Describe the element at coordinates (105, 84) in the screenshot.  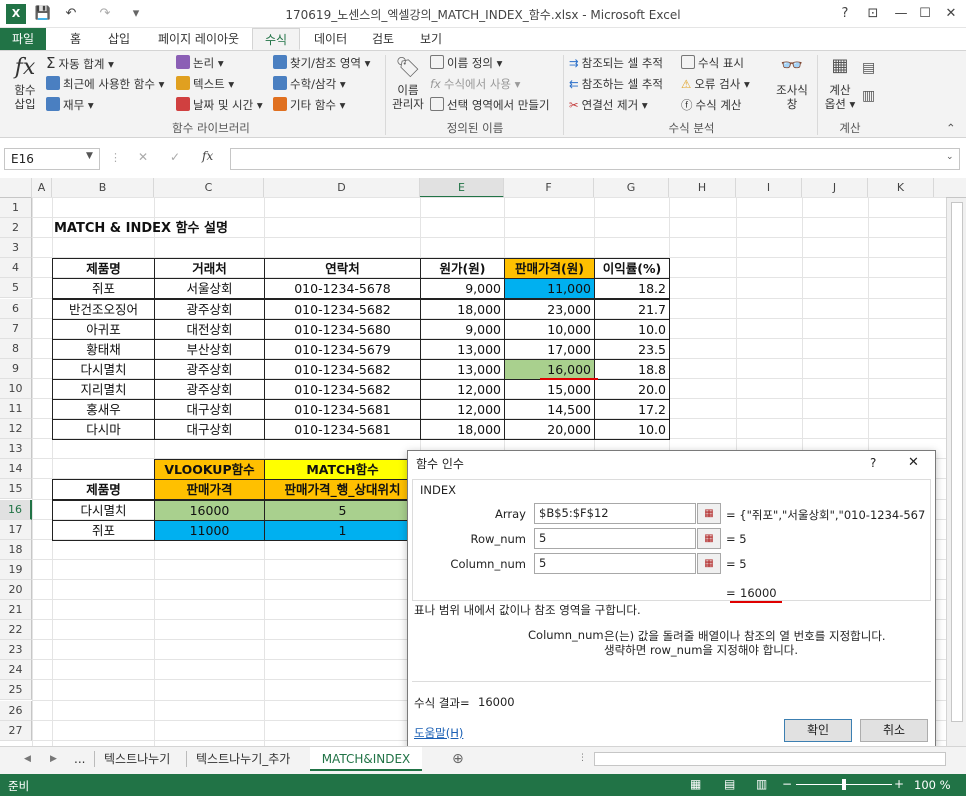
I see `recent-functions-button: 최근에 사용한 함수 ▾` at that location.